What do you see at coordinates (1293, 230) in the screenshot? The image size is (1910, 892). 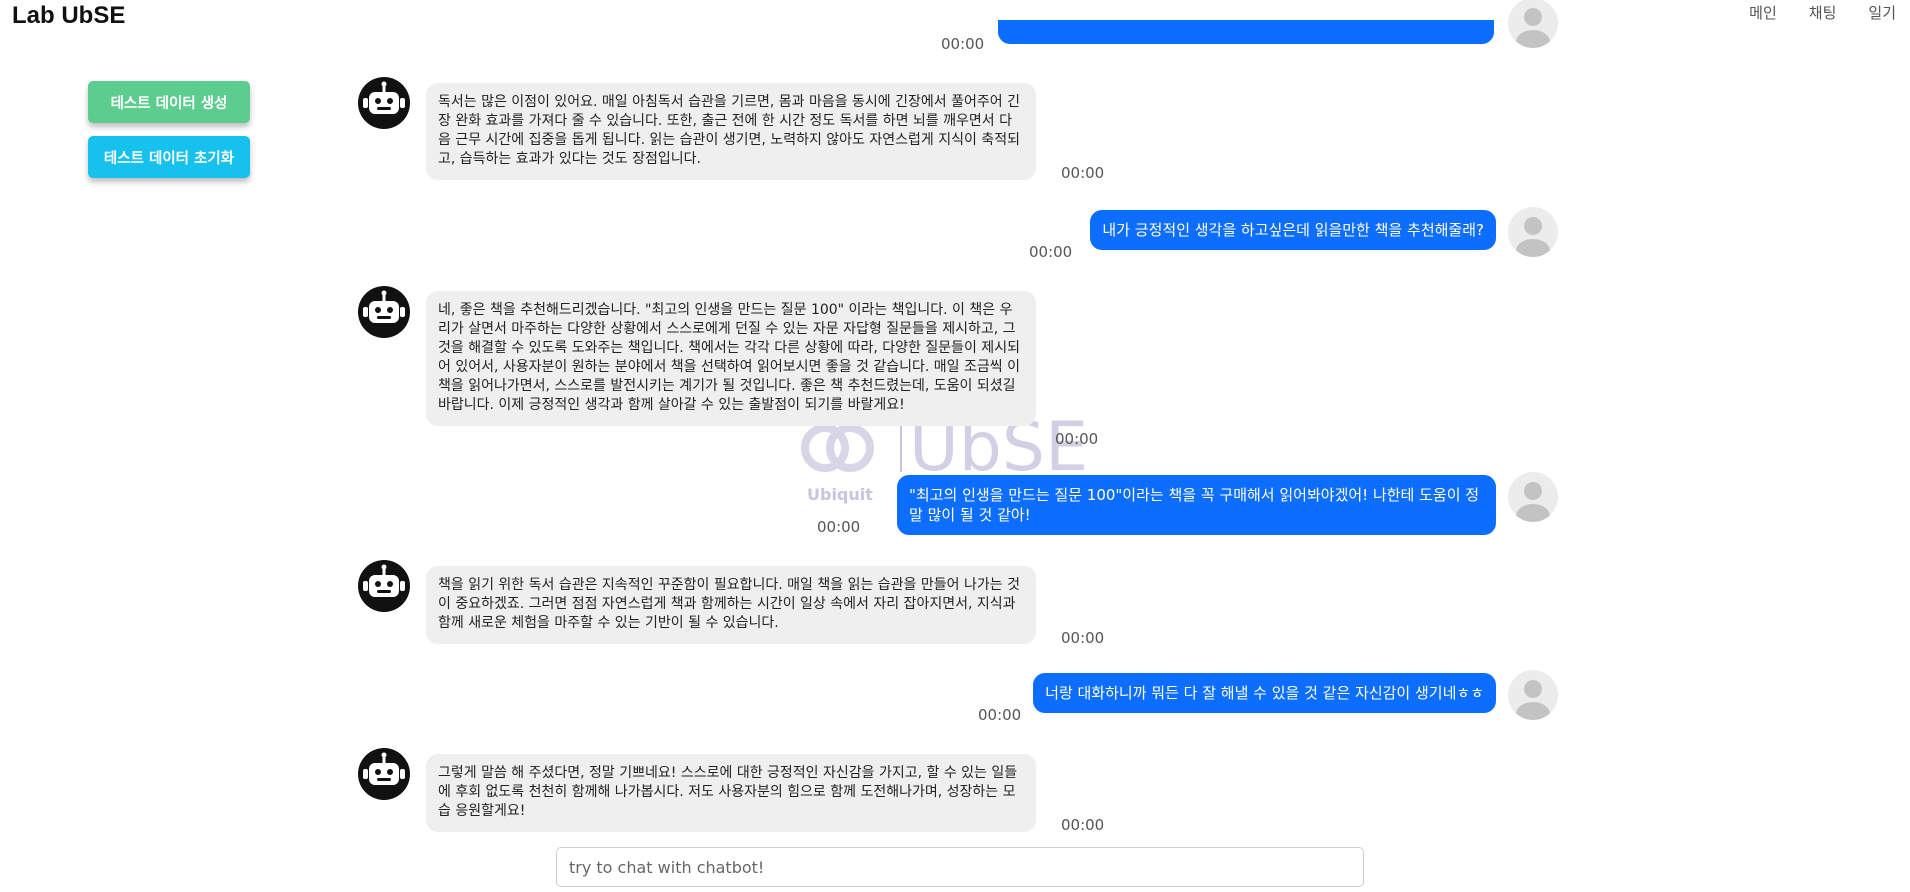 I see `user-message-bubble: 내가 긍정적인 생각을 하고싶은데 읽을만한 책을 추천해줄래?` at bounding box center [1293, 230].